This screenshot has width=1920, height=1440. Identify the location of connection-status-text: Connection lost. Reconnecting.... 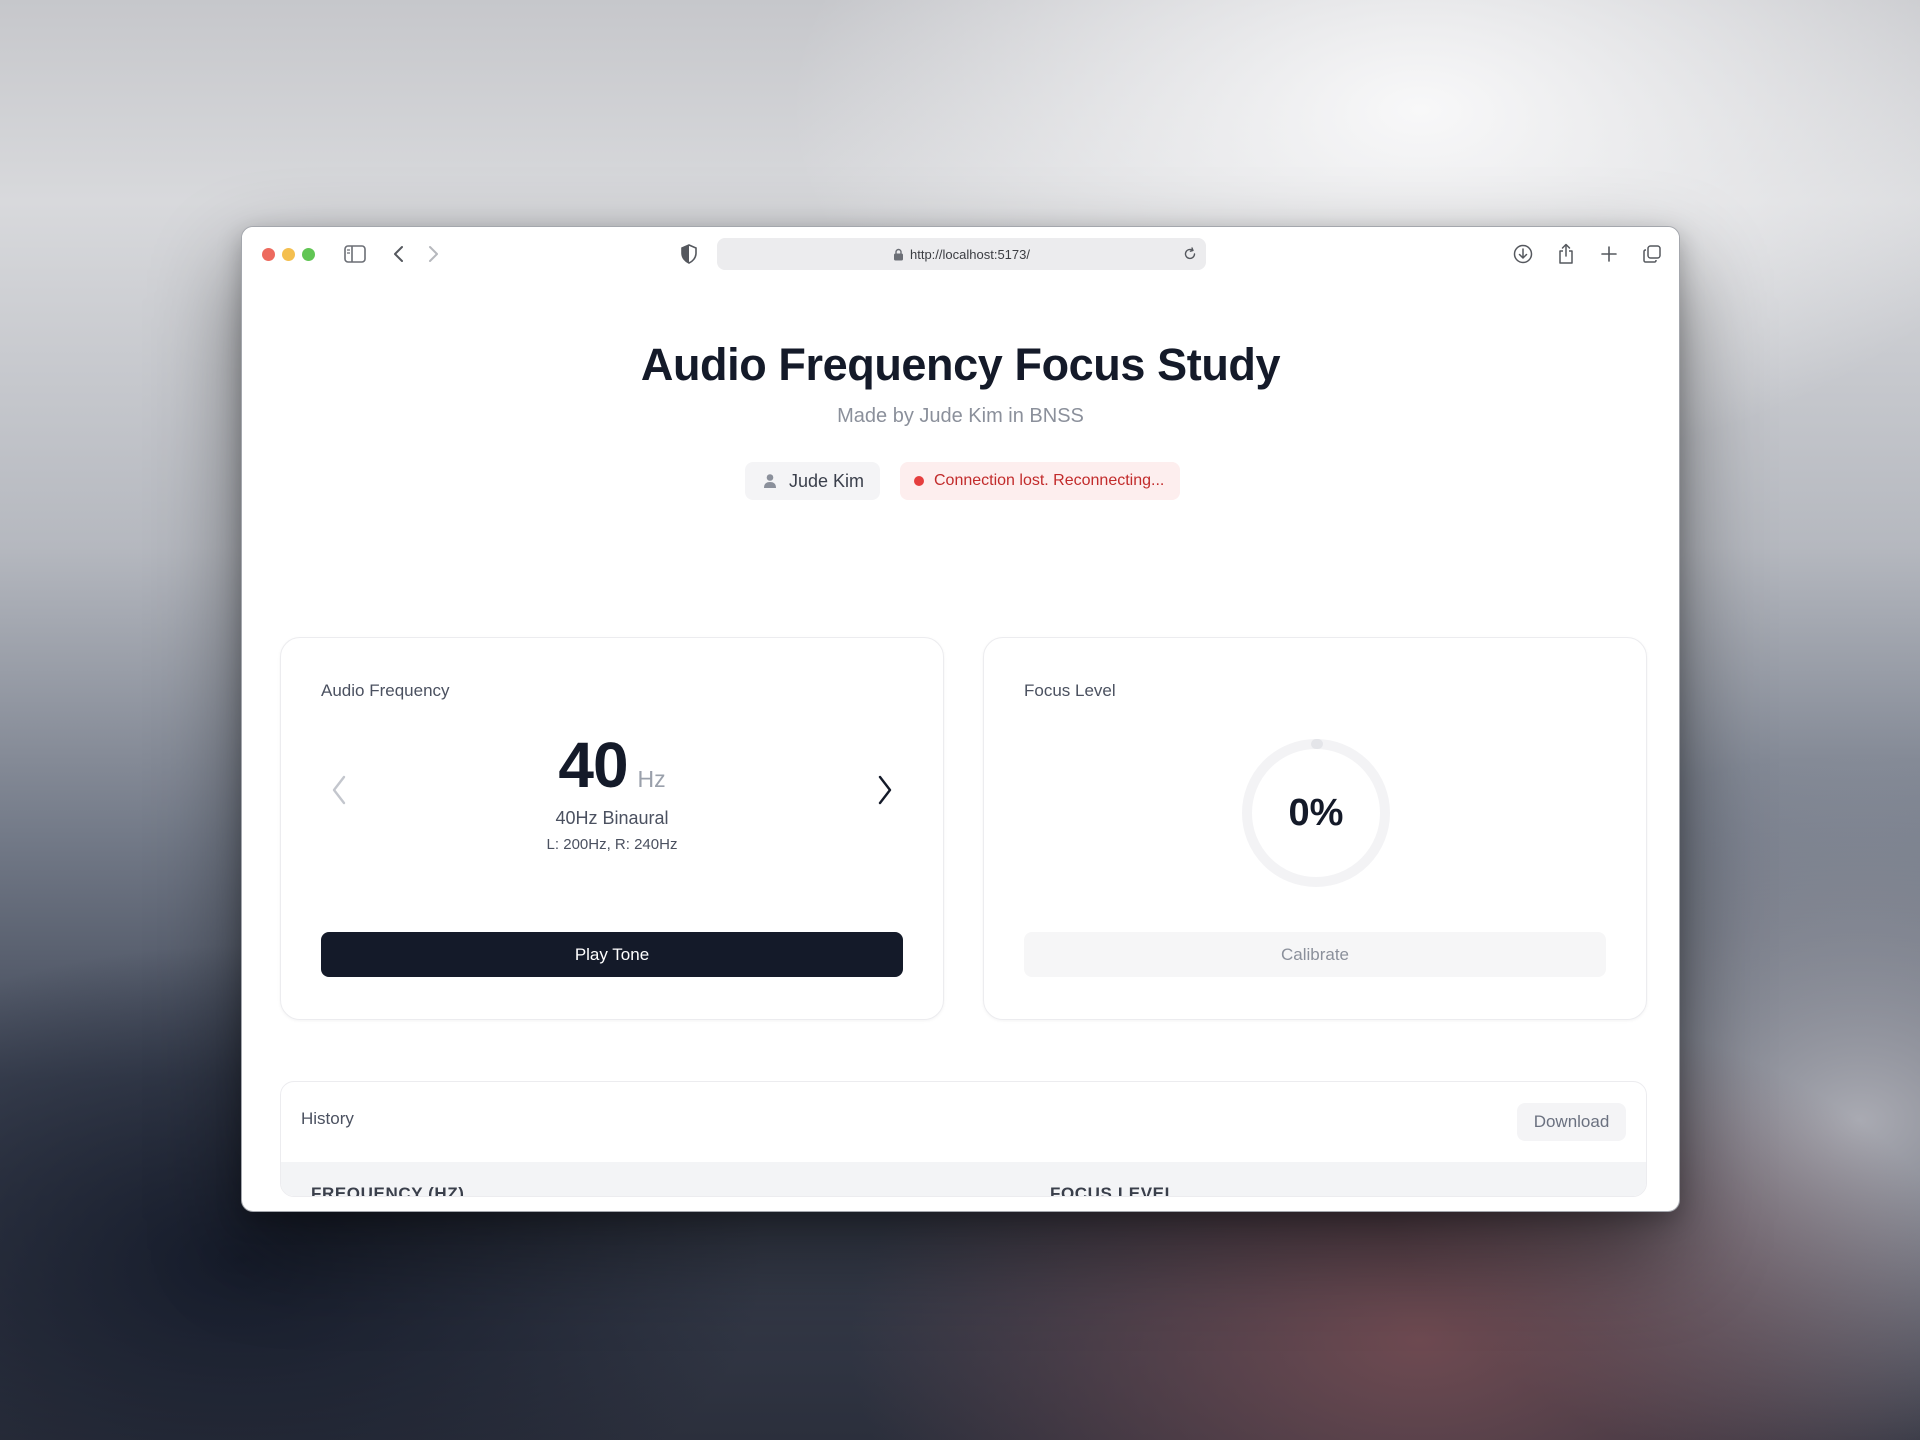
(1049, 480).